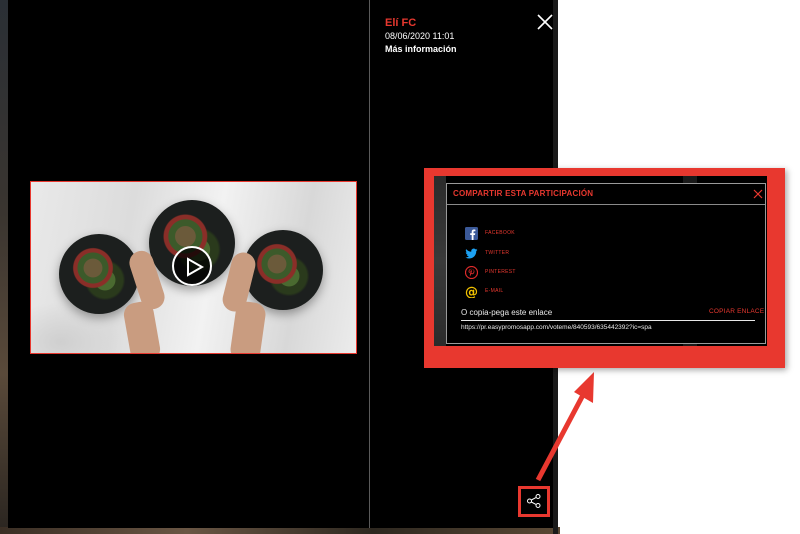 Image resolution: width=800 pixels, height=534 pixels. Describe the element at coordinates (401, 23) in the screenshot. I see `post-author: Elí FC` at that location.